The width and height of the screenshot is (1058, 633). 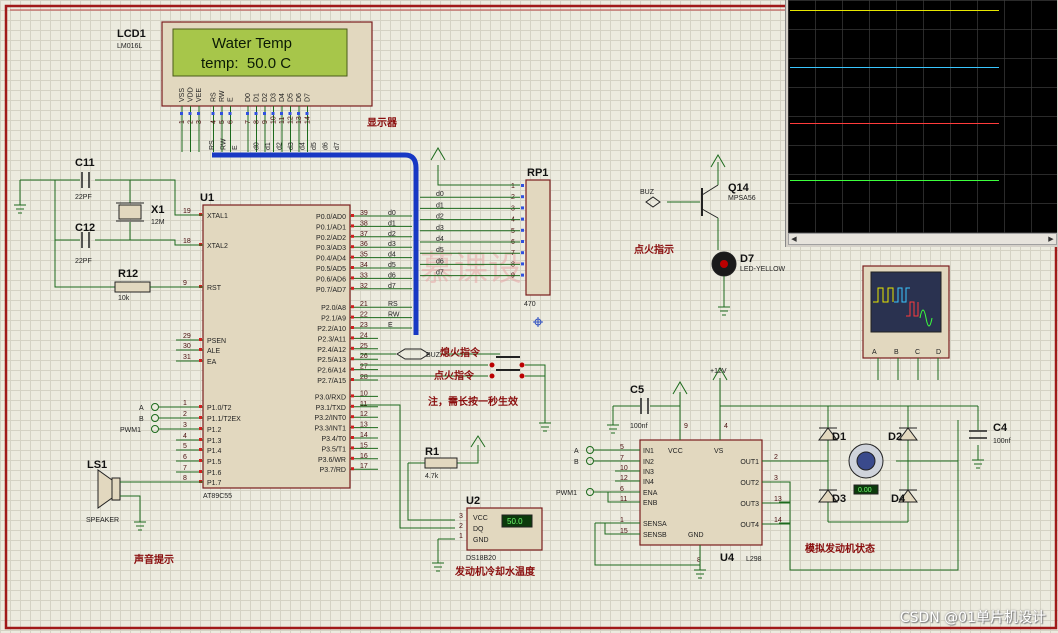 What do you see at coordinates (187, 211) in the screenshot?
I see `mcu-left-pin-number: 19` at bounding box center [187, 211].